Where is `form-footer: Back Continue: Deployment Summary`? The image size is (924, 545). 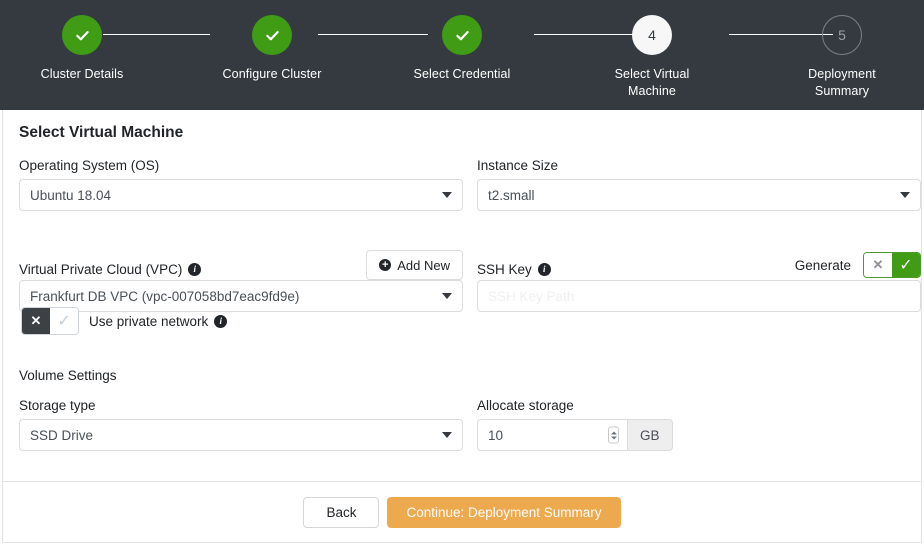 form-footer: Back Continue: Deployment Summary is located at coordinates (462, 512).